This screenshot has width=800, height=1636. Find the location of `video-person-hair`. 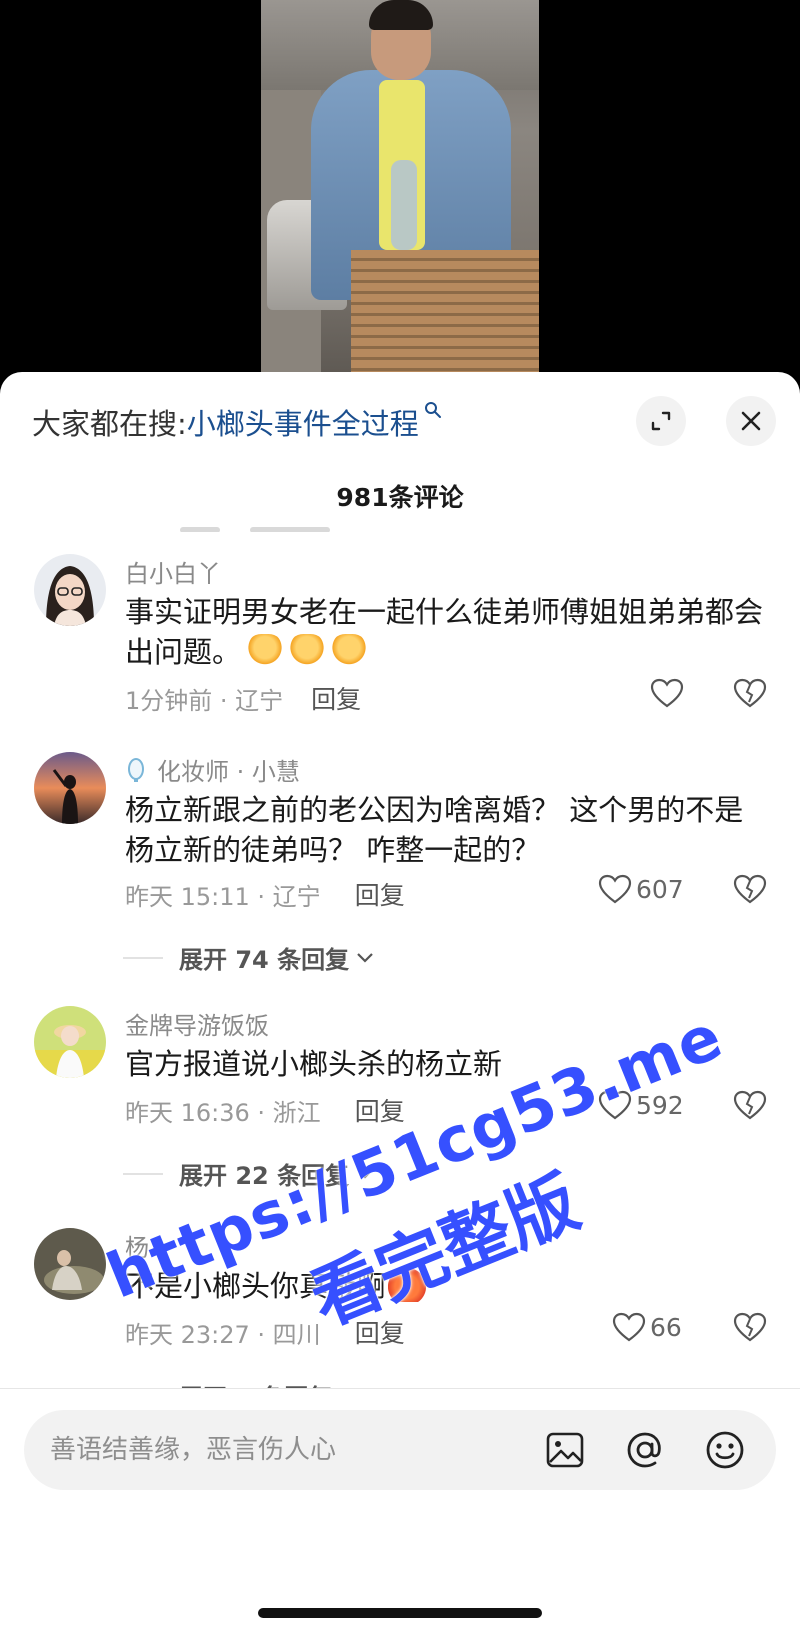

video-person-hair is located at coordinates (401, 15).